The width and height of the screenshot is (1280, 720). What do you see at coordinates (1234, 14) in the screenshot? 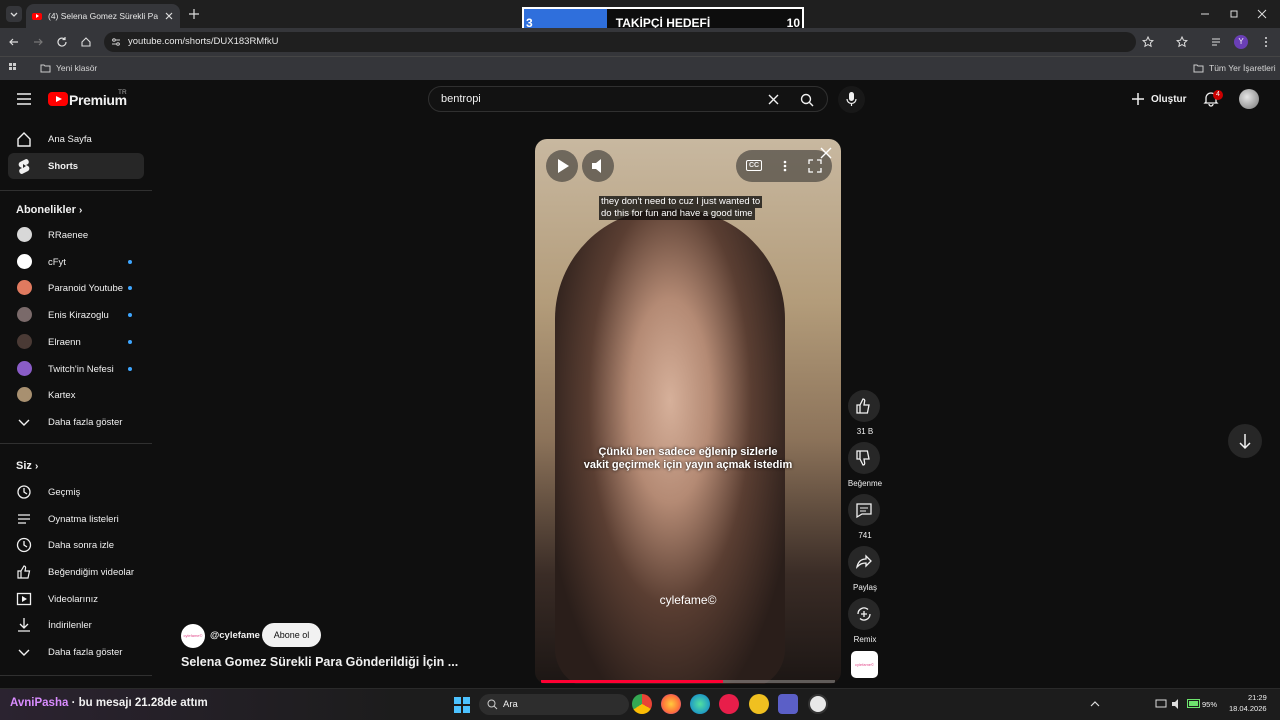
I see `restore-icon` at bounding box center [1234, 14].